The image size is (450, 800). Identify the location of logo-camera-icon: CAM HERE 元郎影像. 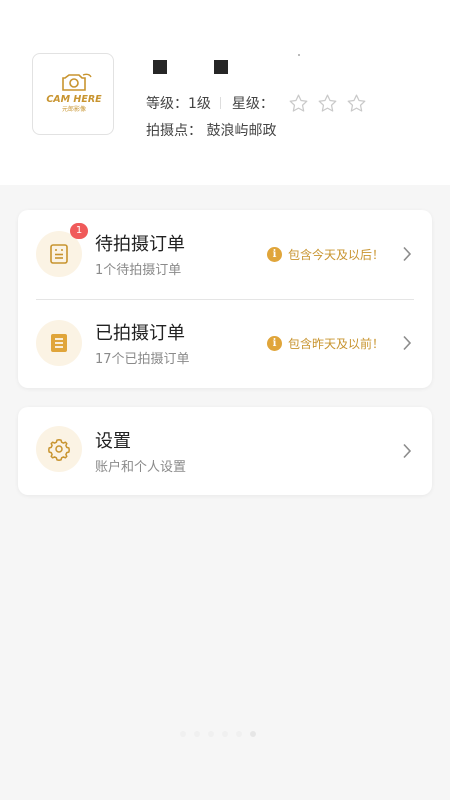
(74, 93).